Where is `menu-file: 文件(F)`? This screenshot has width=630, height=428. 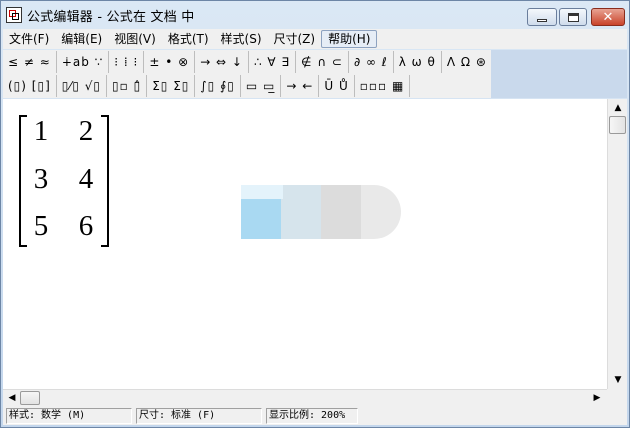 menu-file: 文件(F) is located at coordinates (29, 39).